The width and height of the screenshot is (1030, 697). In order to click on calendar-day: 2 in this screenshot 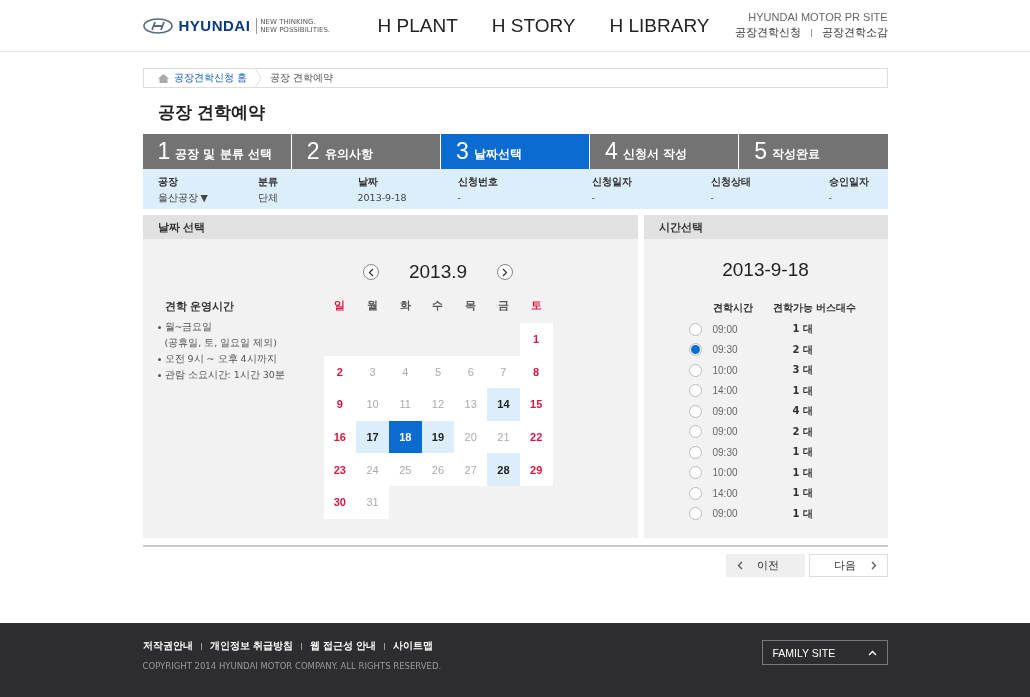, I will do `click(340, 372)`.